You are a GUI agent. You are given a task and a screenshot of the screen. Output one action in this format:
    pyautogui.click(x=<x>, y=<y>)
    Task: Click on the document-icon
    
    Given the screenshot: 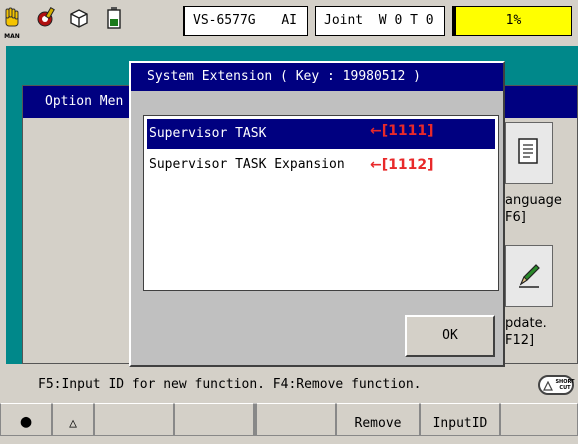 What is the action you would take?
    pyautogui.click(x=528, y=151)
    